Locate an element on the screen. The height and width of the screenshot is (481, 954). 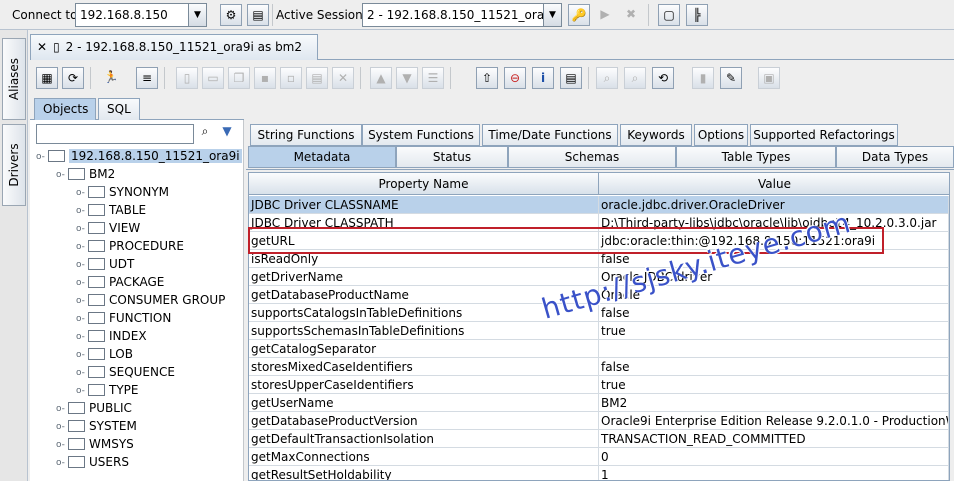
filter-icon: ▼ is located at coordinates (227, 134).